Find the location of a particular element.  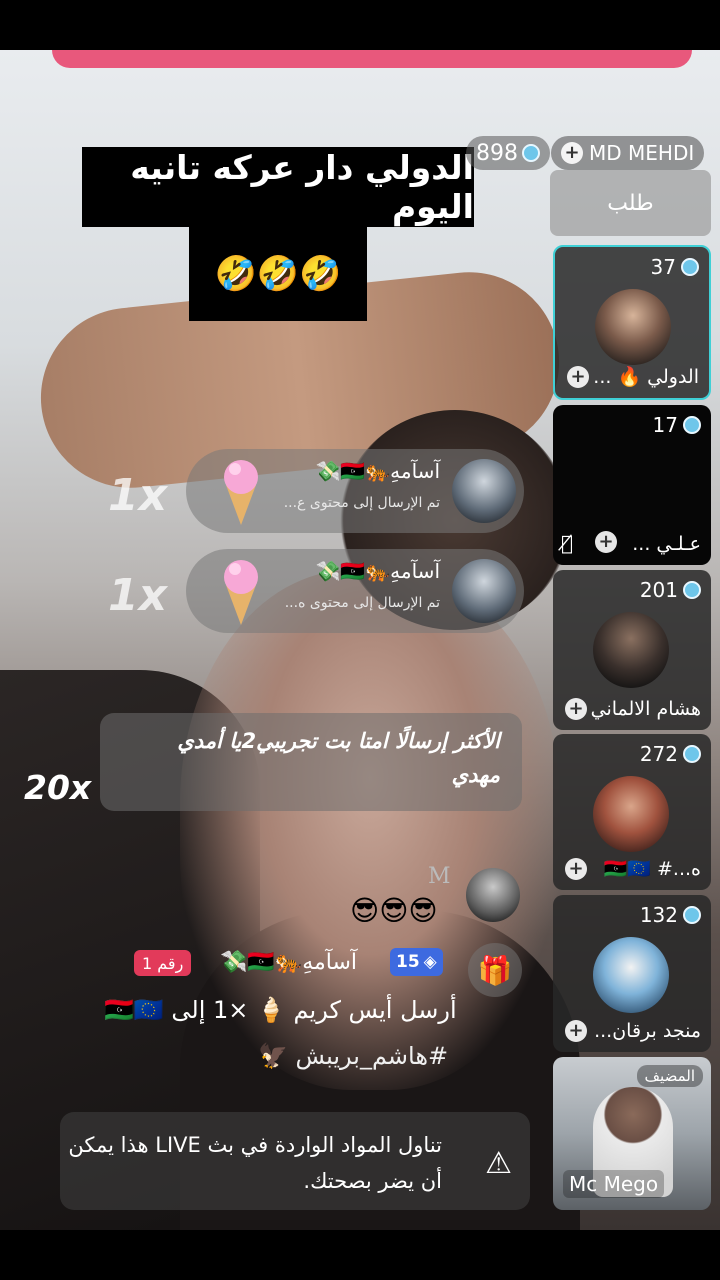

request-button: طلب is located at coordinates (630, 203).